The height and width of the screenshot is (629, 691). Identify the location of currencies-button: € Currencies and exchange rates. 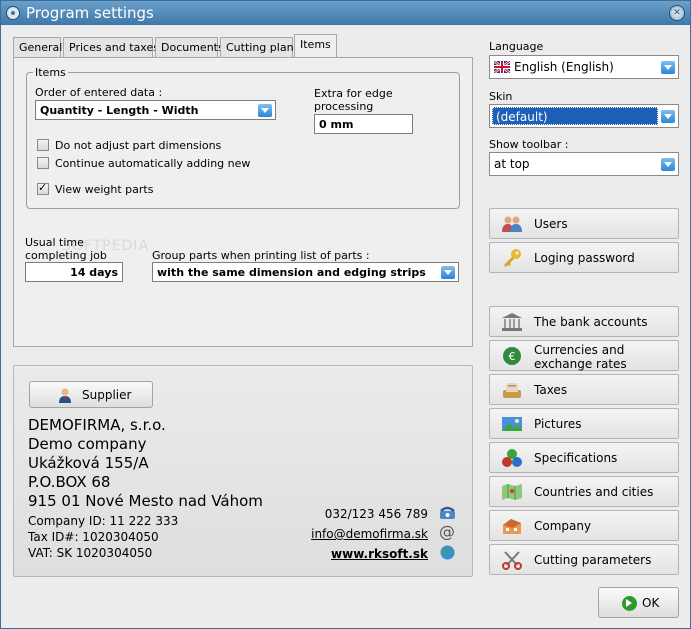
(584, 355).